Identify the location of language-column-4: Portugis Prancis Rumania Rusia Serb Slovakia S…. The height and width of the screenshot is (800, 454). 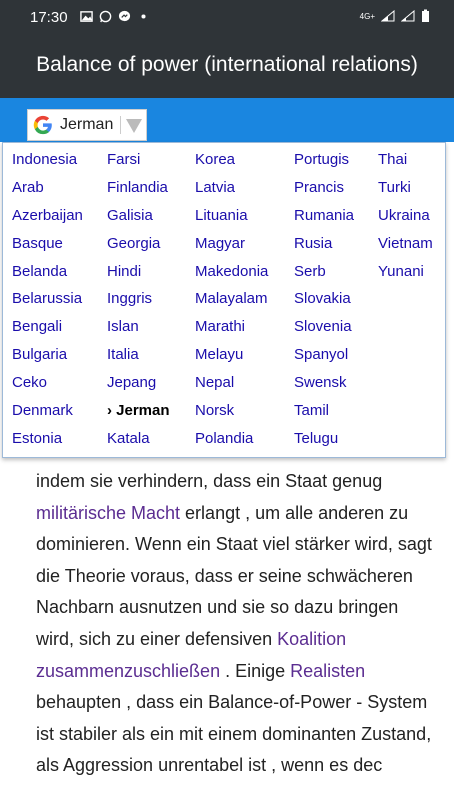
(324, 302).